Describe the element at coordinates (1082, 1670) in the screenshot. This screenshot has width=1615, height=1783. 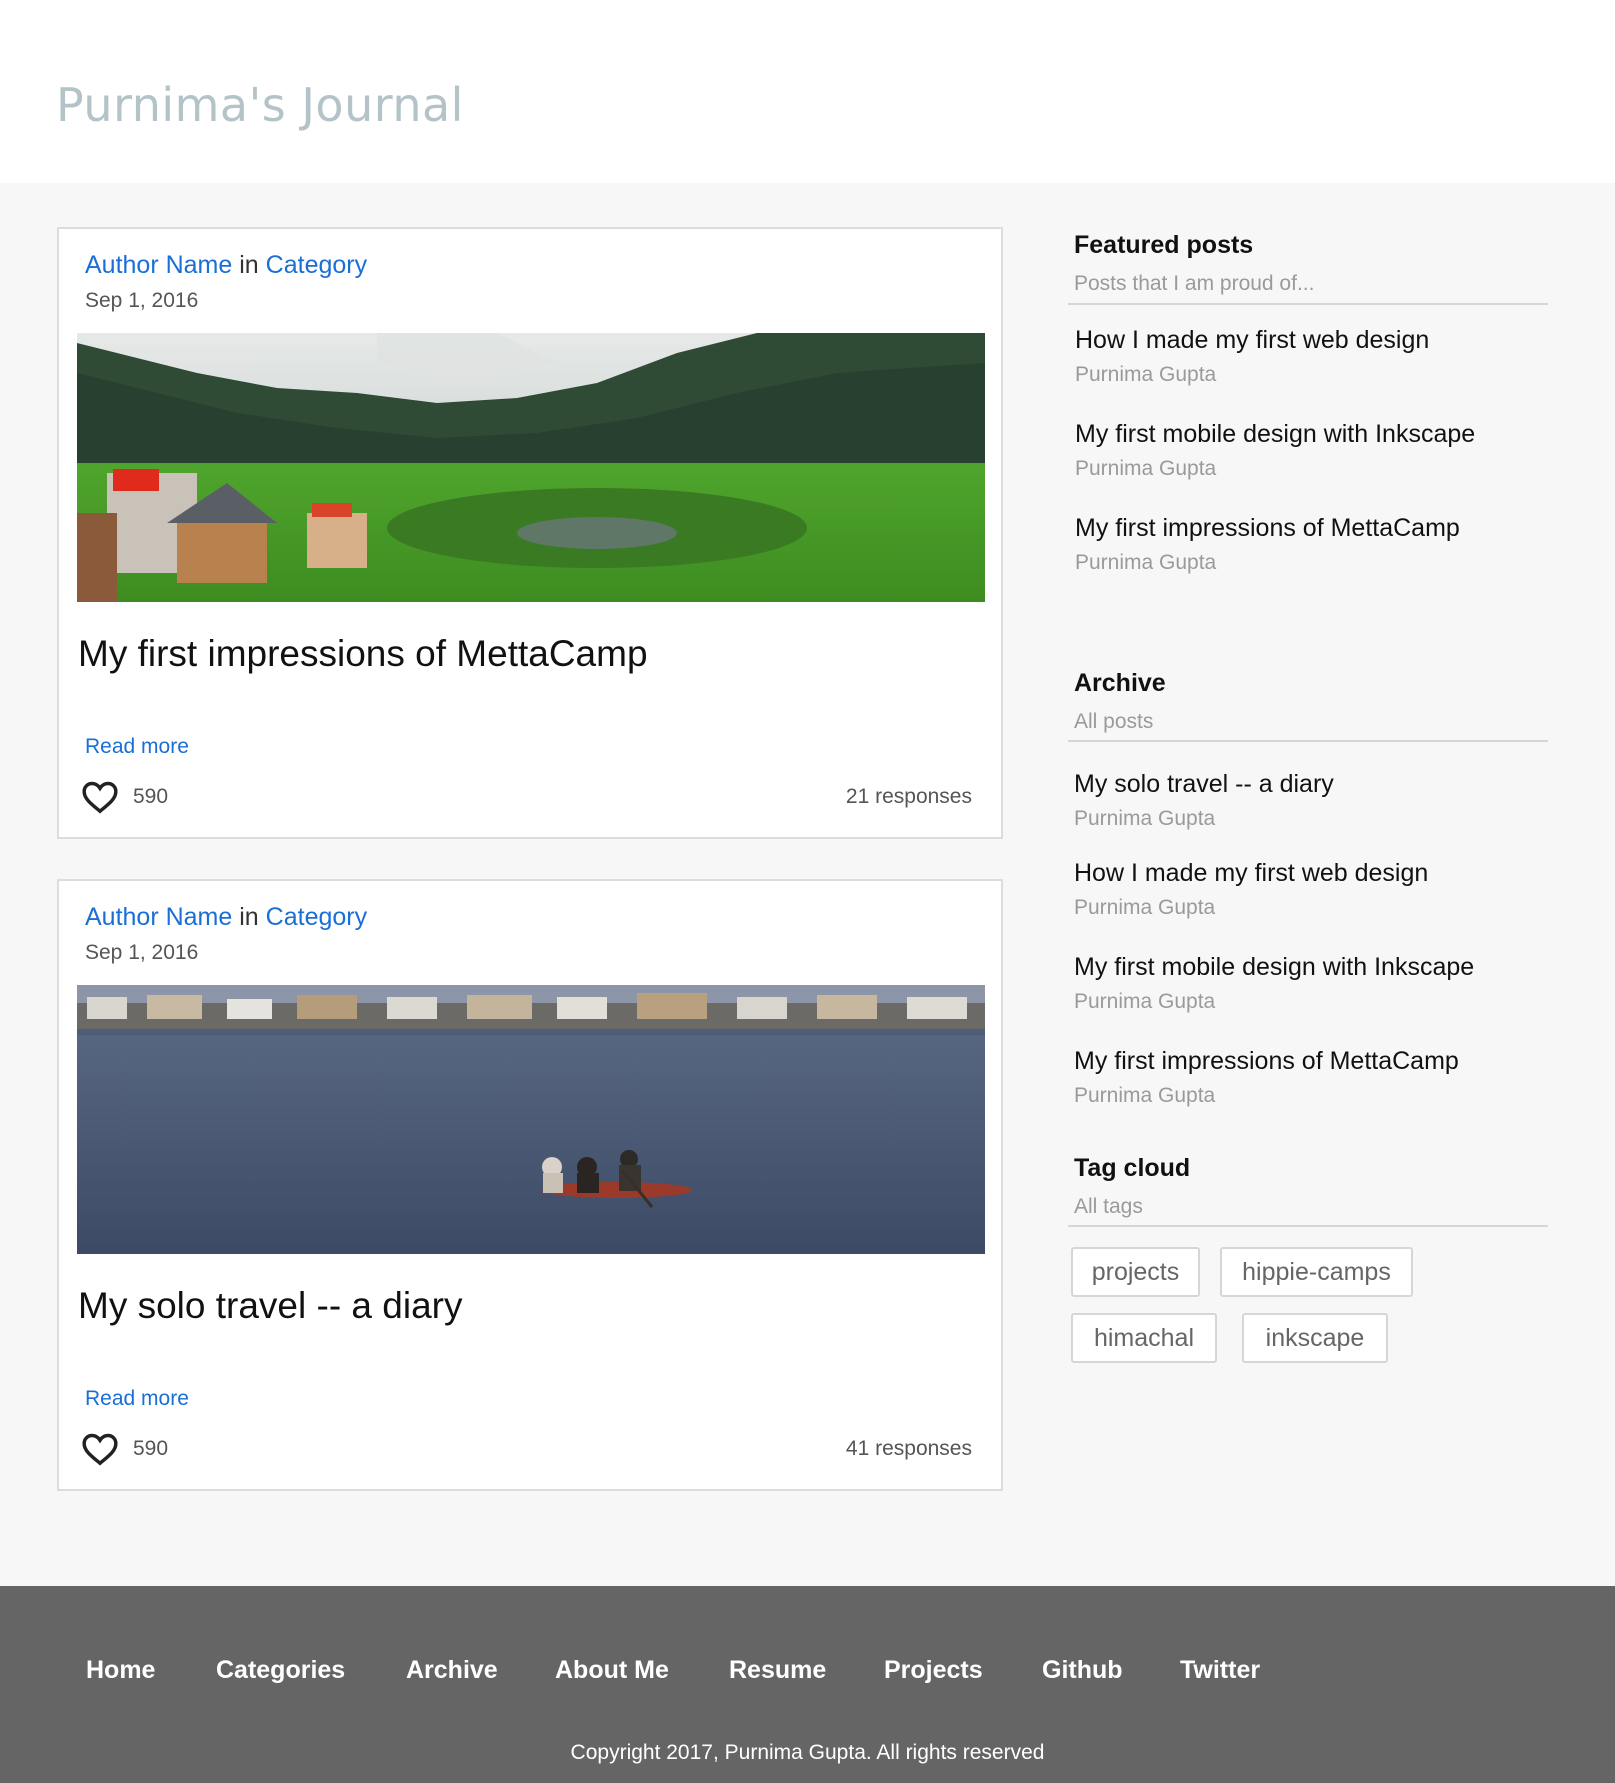
I see `footer-link-github: Github` at that location.